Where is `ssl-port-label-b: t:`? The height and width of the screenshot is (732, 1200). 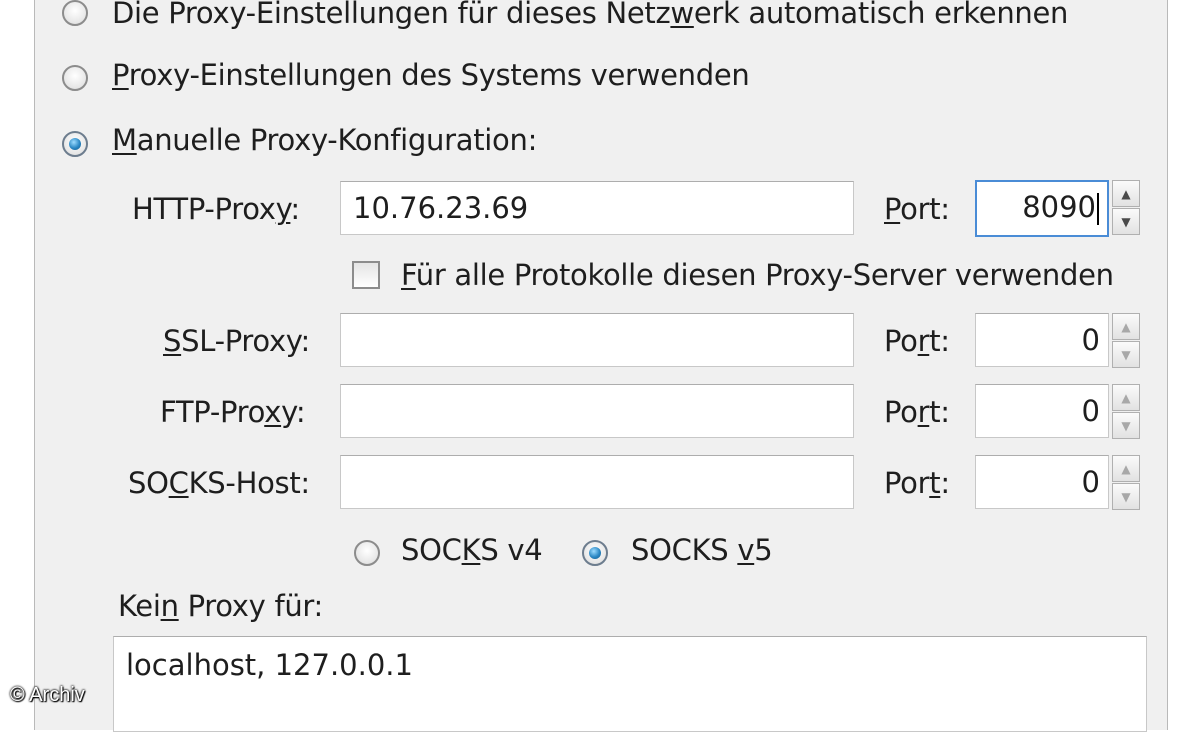 ssl-port-label-b: t: is located at coordinates (939, 341).